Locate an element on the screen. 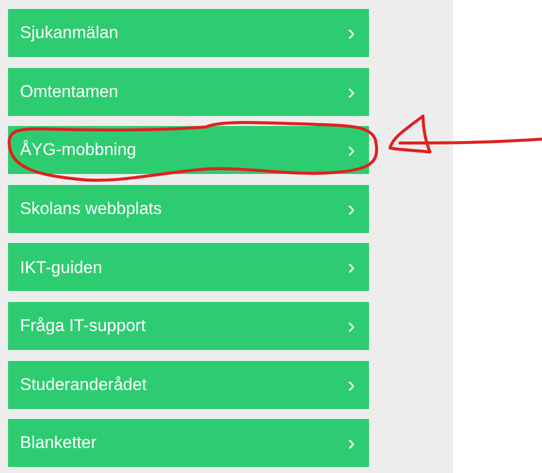 The height and width of the screenshot is (473, 542). menu-link: IKT-guiden › is located at coordinates (188, 267).